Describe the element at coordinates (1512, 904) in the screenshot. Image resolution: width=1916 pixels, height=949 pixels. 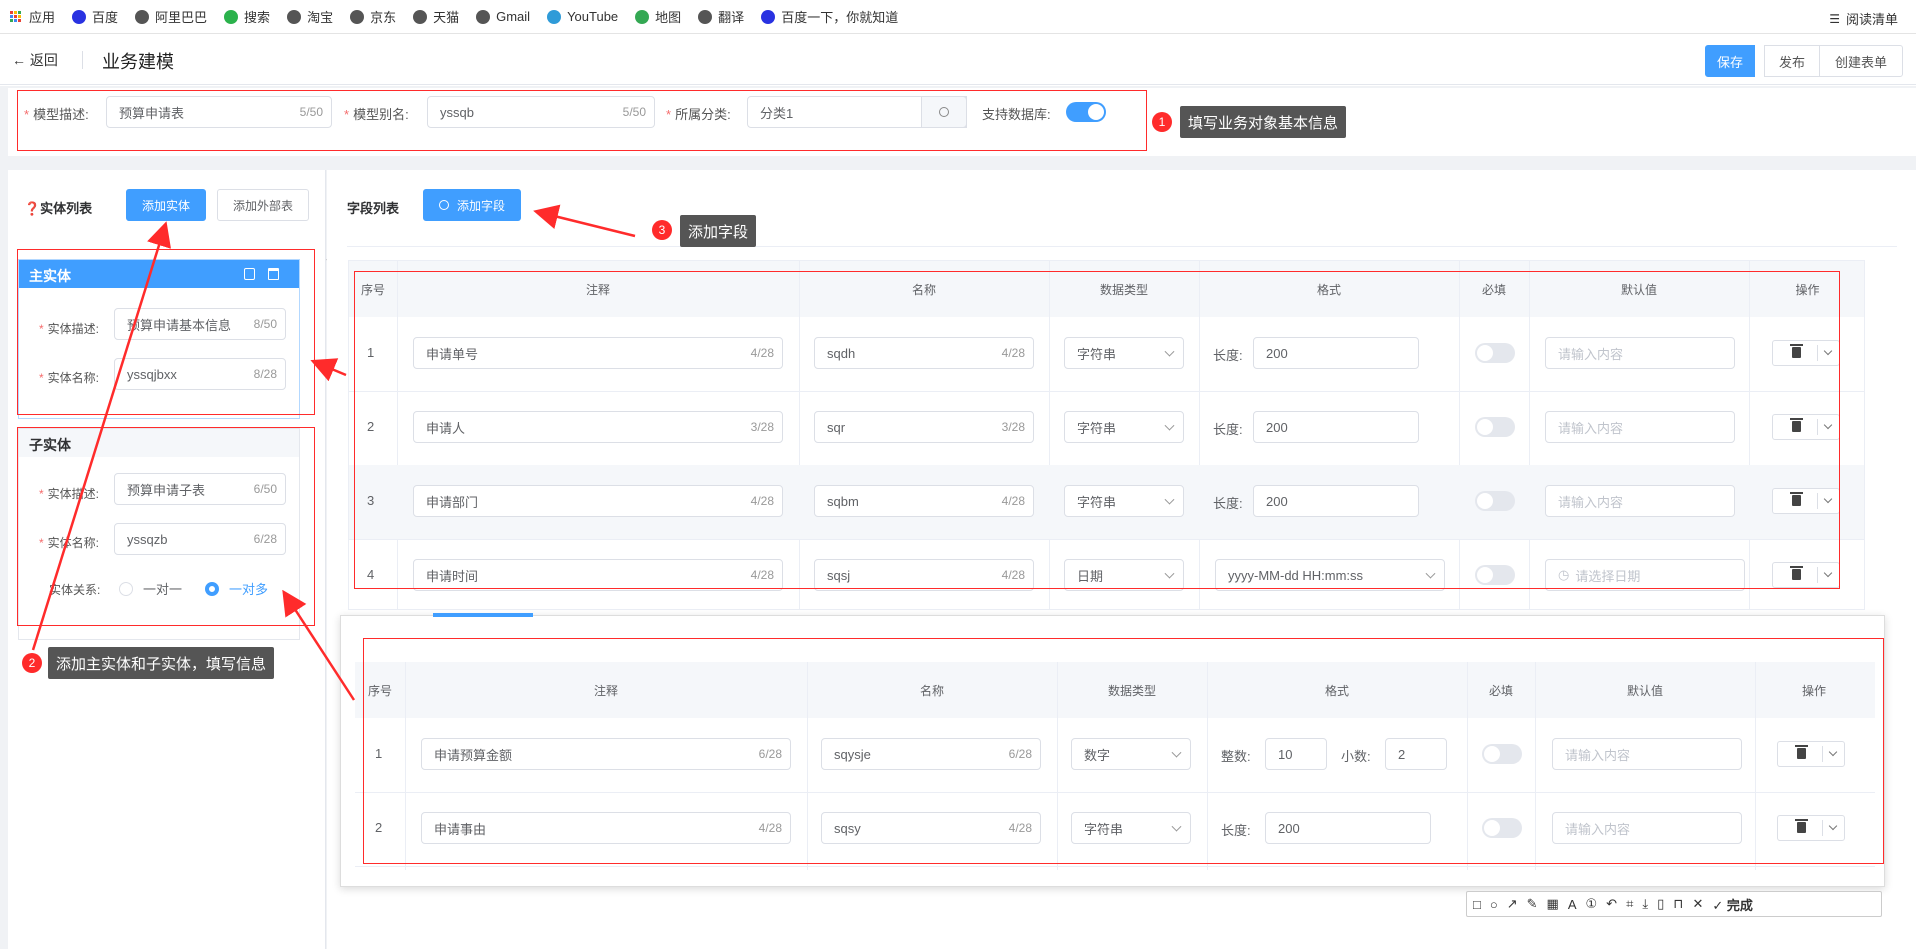
I see `arrow-tool-icon: ↗` at that location.